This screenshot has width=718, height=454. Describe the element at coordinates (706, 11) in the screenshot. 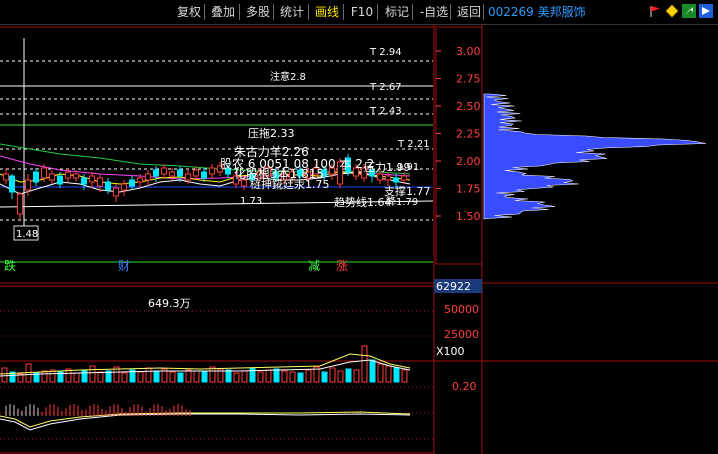

I see `blue-arrow-icon` at that location.